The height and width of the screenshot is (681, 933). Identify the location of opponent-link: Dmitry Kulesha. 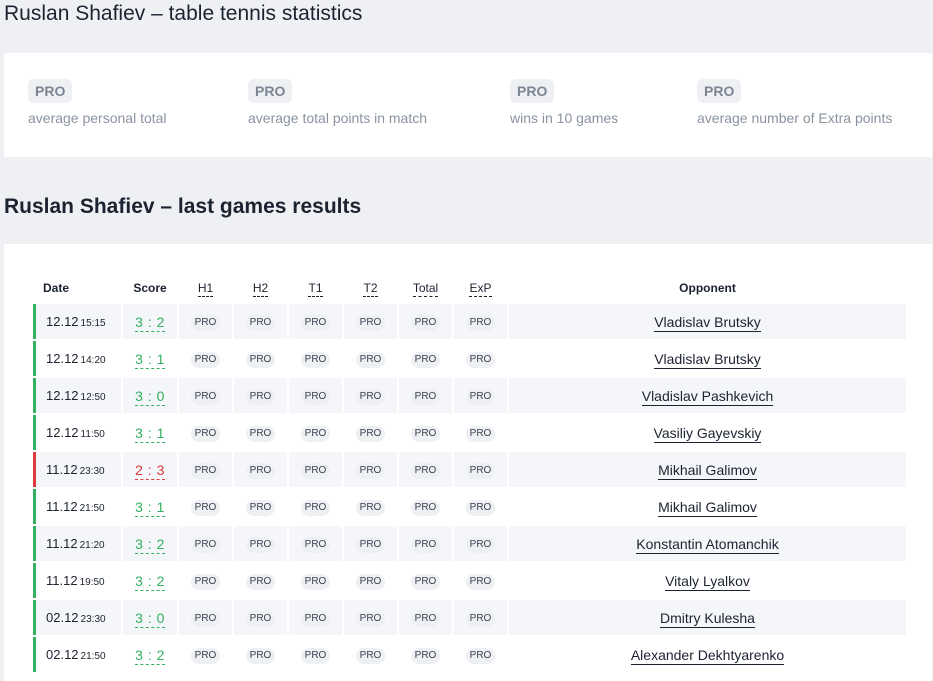
(707, 618).